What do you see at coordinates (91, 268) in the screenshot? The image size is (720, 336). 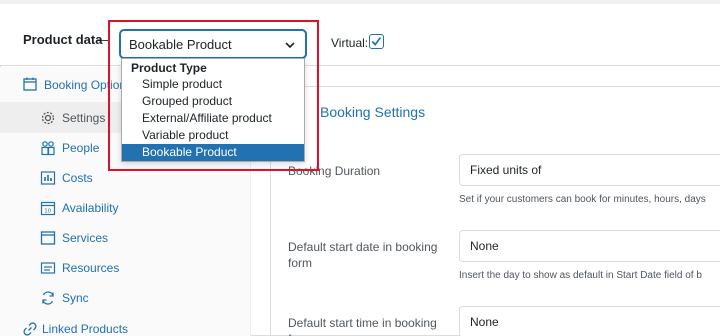 I see `sidebar-item-label: Resources` at bounding box center [91, 268].